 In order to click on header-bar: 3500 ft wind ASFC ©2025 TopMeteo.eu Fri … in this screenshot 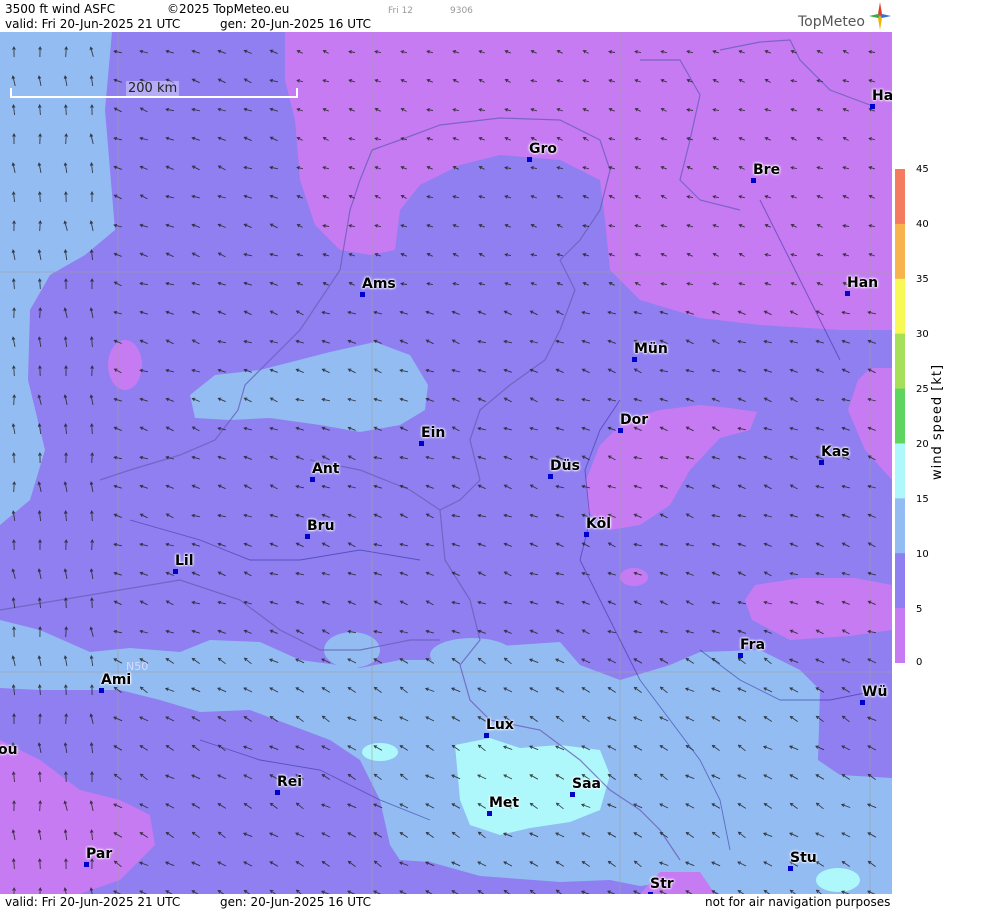, I will do `click(446, 16)`.